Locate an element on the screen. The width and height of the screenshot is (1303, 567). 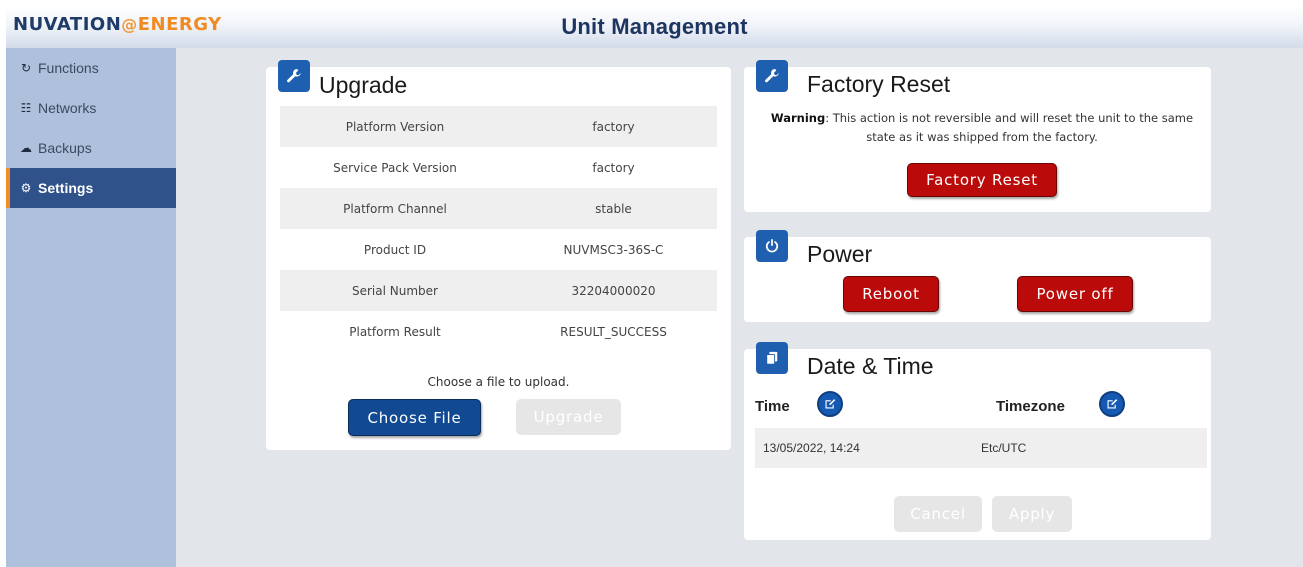
table-row: Platform Result RESULT_SUCCESS is located at coordinates (498, 331).